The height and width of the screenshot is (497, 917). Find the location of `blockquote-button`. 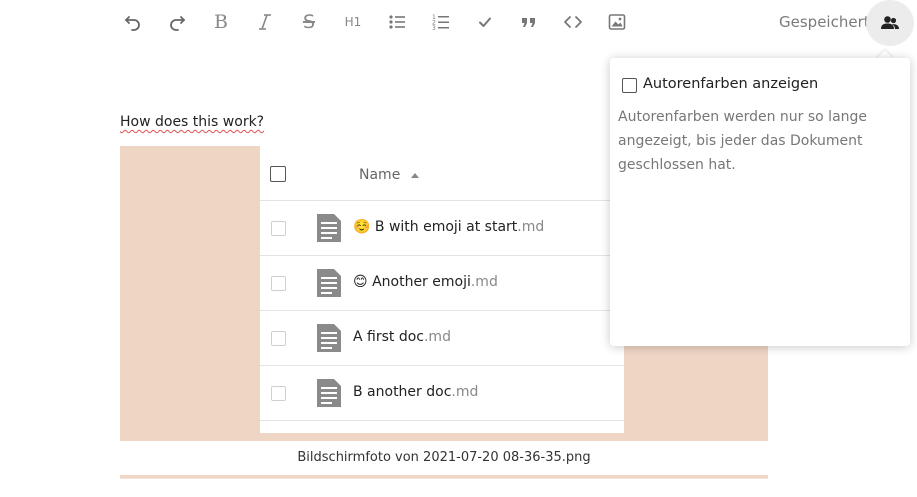

blockquote-button is located at coordinates (529, 22).